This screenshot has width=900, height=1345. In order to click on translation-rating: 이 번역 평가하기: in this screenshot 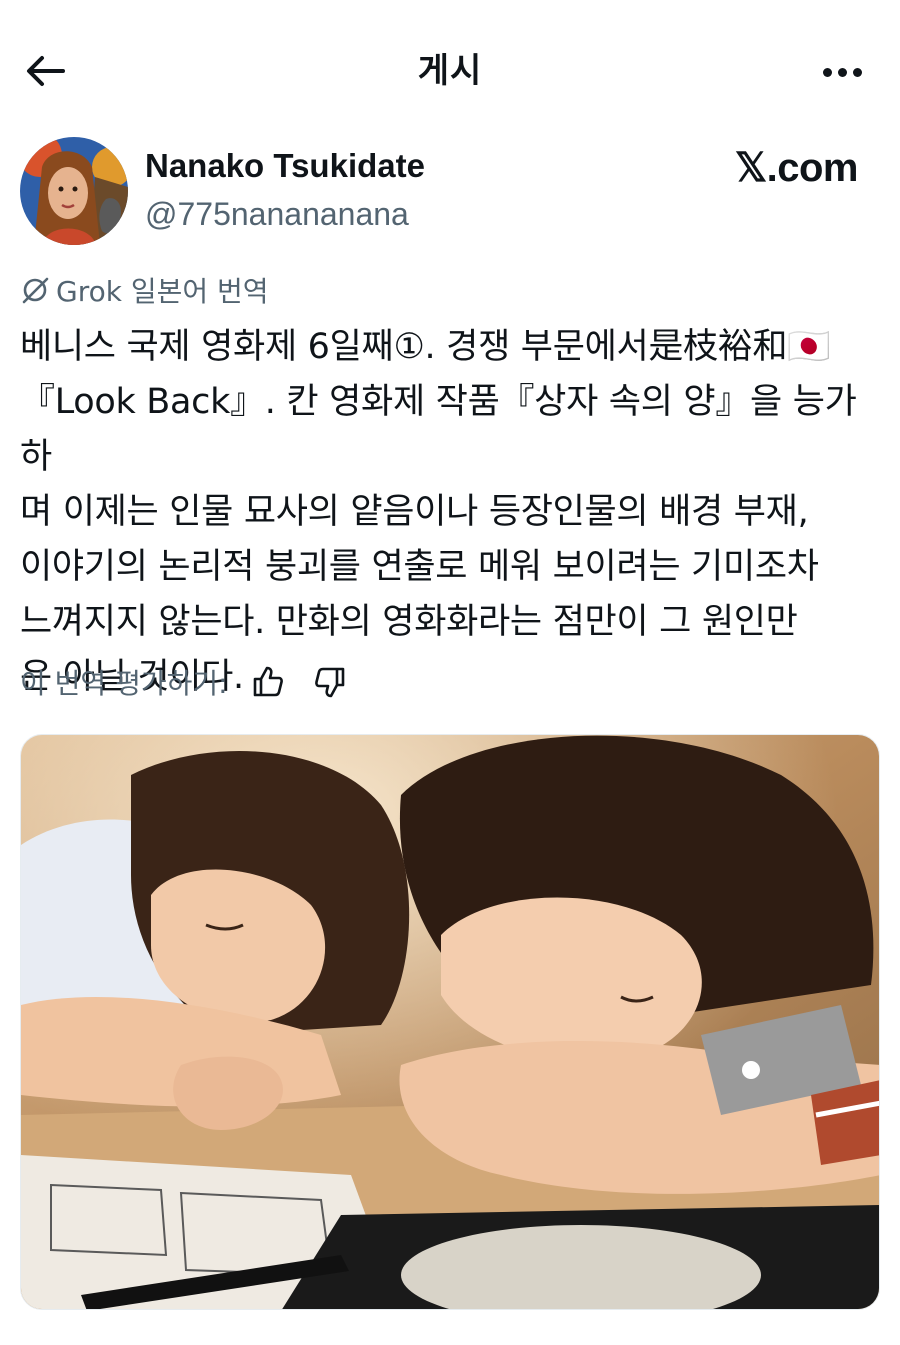, I will do `click(186, 682)`.